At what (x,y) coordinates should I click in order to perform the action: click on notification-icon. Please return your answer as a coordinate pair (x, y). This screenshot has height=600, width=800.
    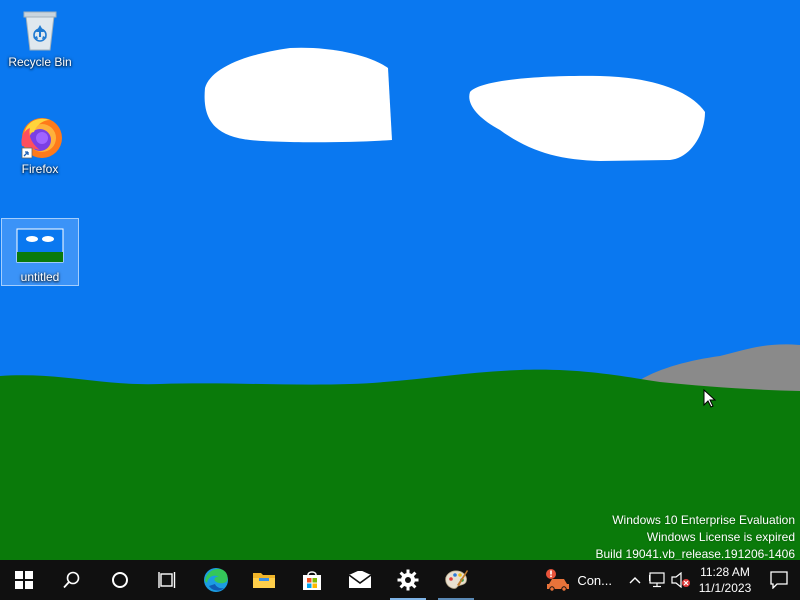
    Looking at the image, I should click on (779, 580).